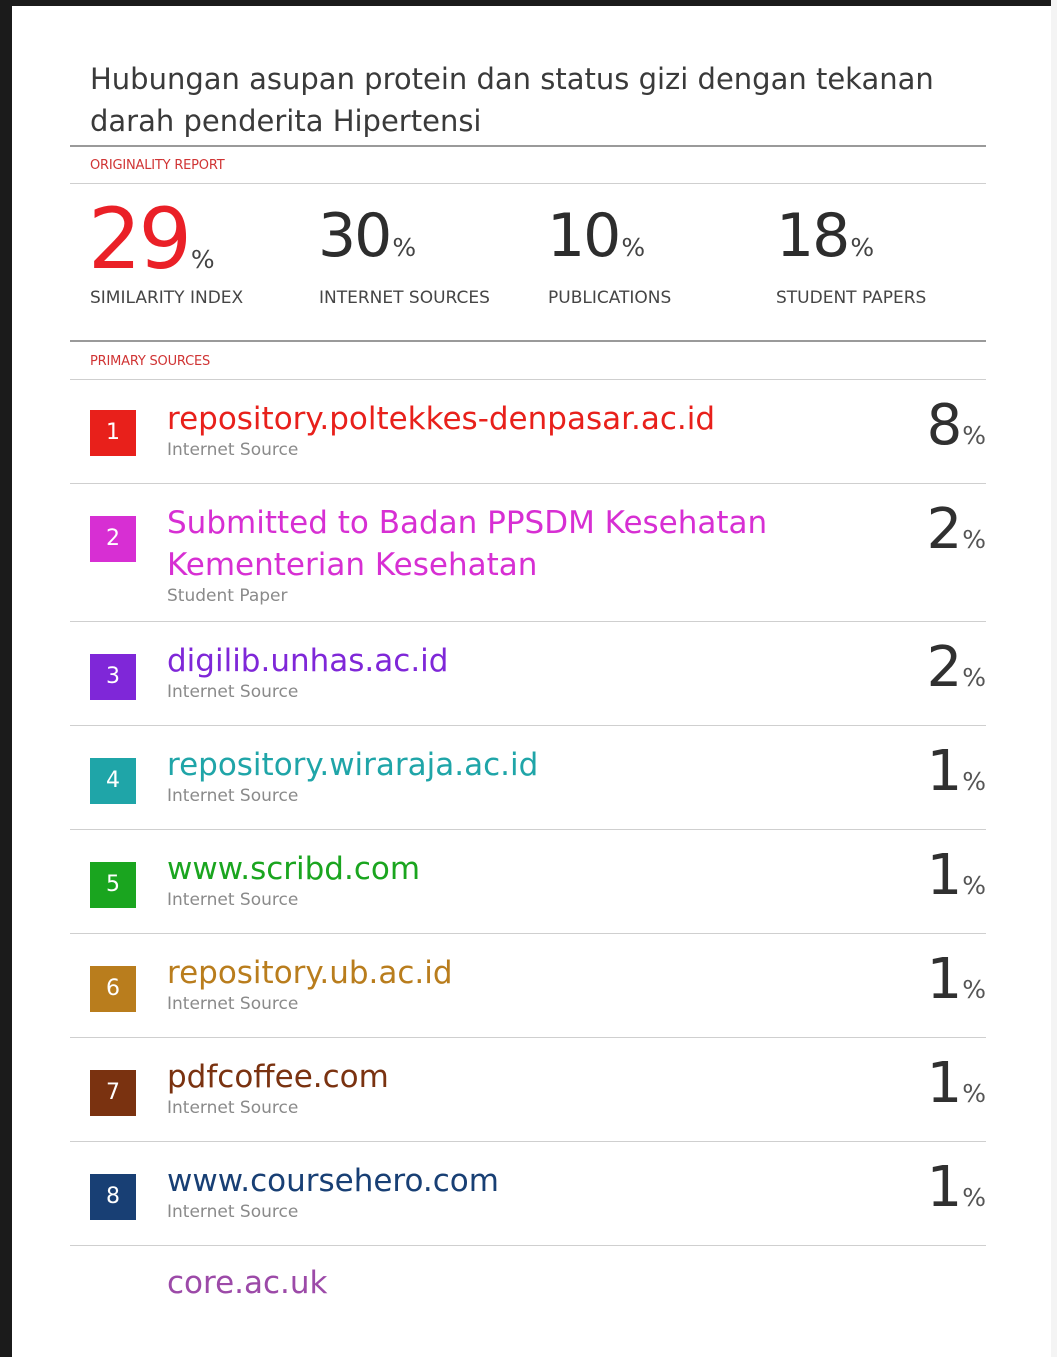 The height and width of the screenshot is (1357, 1057). I want to click on title-divider, so click(528, 146).